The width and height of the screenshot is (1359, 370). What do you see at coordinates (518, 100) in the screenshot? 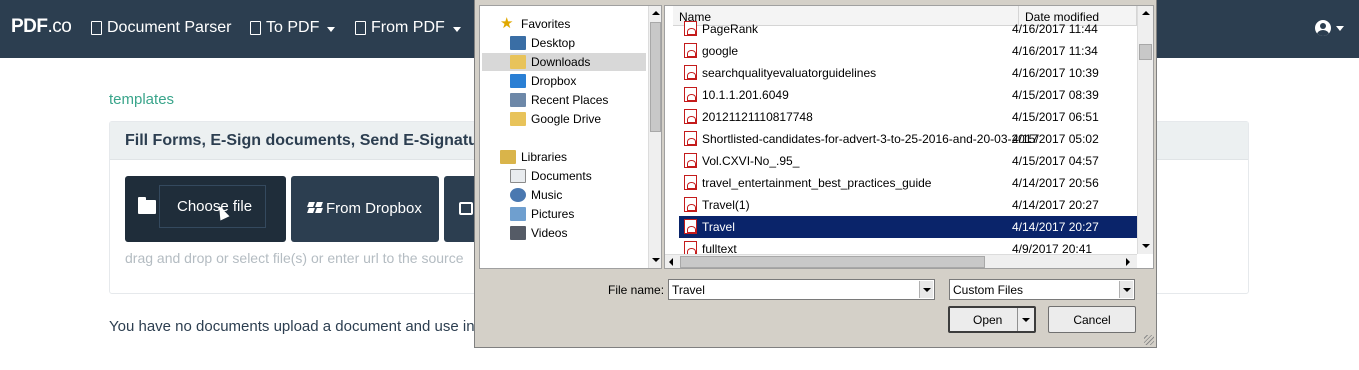
I see `recent-places-icon` at bounding box center [518, 100].